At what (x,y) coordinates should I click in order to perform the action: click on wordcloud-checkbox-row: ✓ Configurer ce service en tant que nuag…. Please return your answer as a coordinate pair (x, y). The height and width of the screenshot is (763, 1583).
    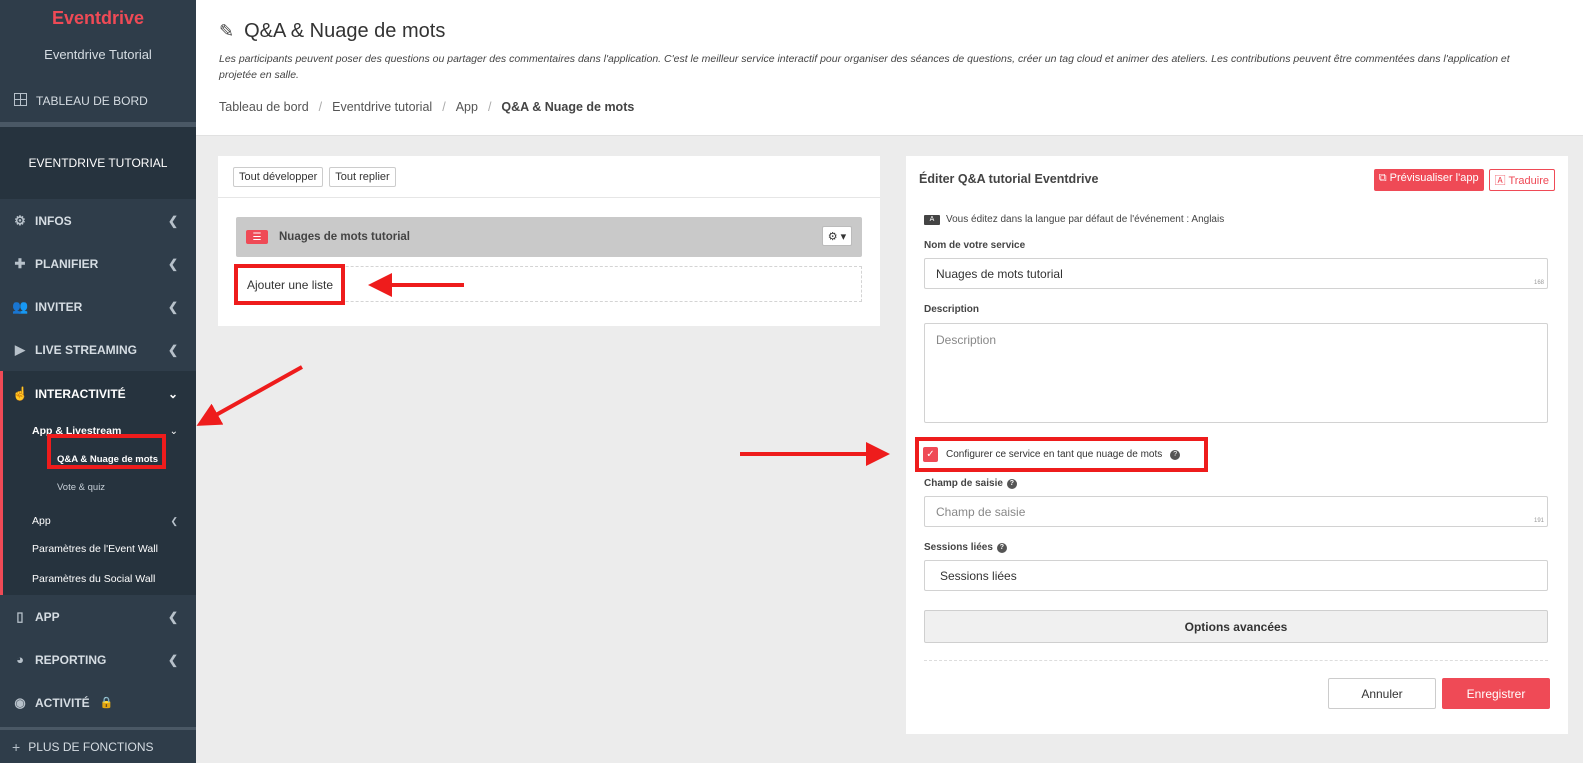
    Looking at the image, I should click on (1061, 454).